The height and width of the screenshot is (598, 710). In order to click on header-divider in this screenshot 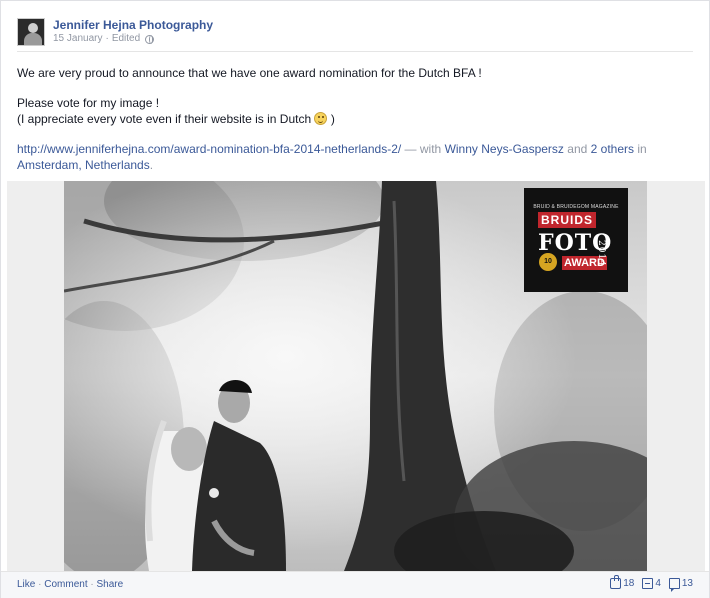, I will do `click(355, 51)`.